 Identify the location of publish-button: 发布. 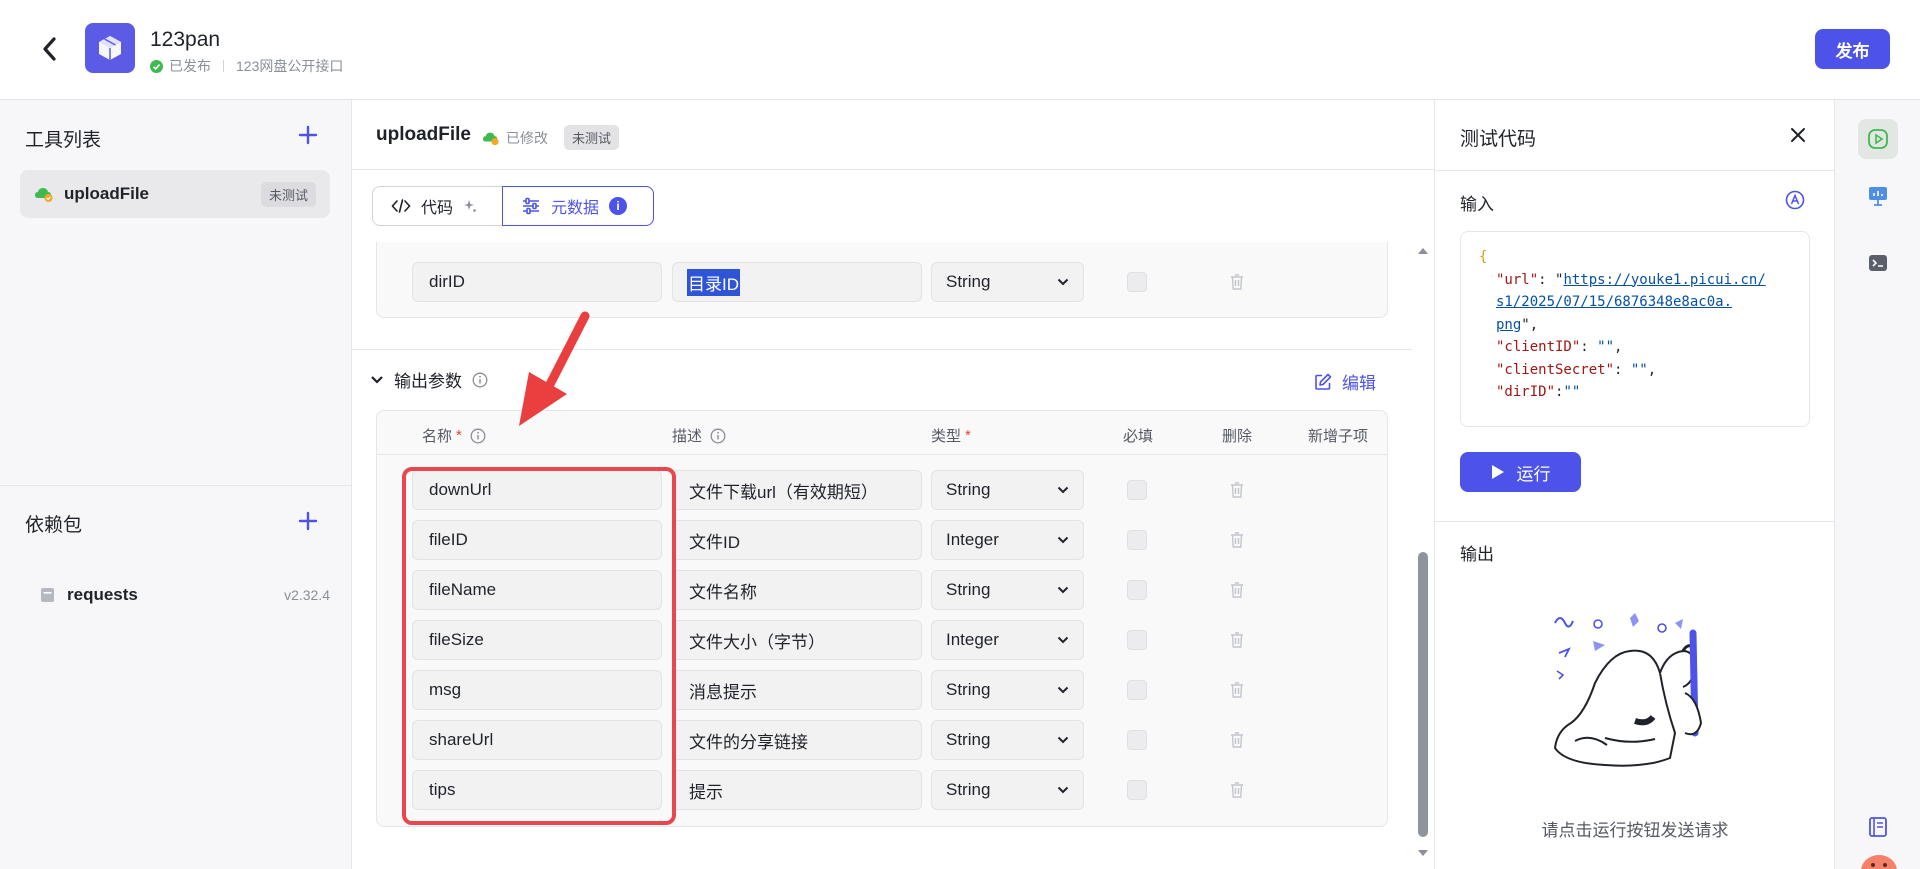
(1852, 49).